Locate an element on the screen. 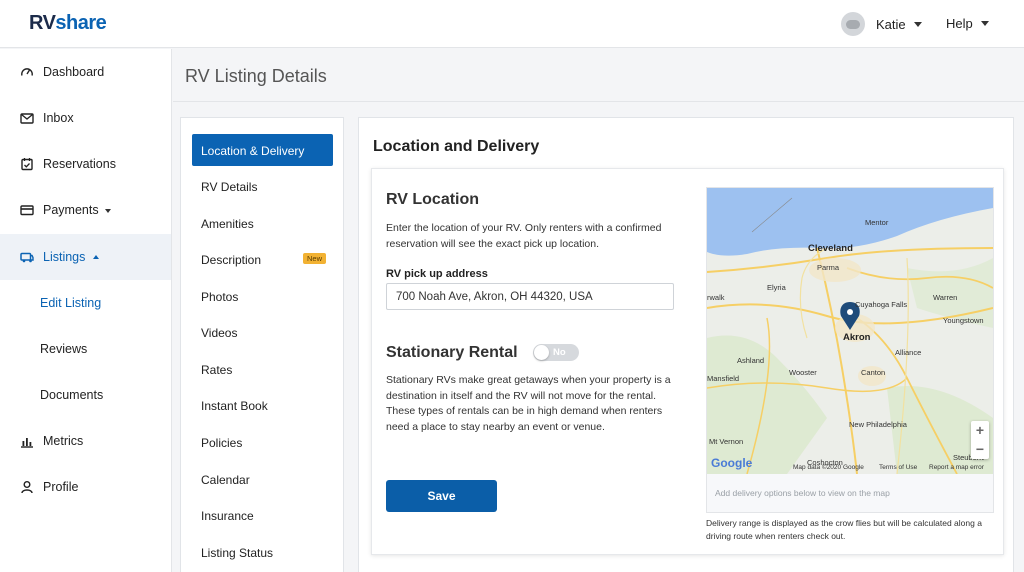  help-menu: Help is located at coordinates (967, 23).